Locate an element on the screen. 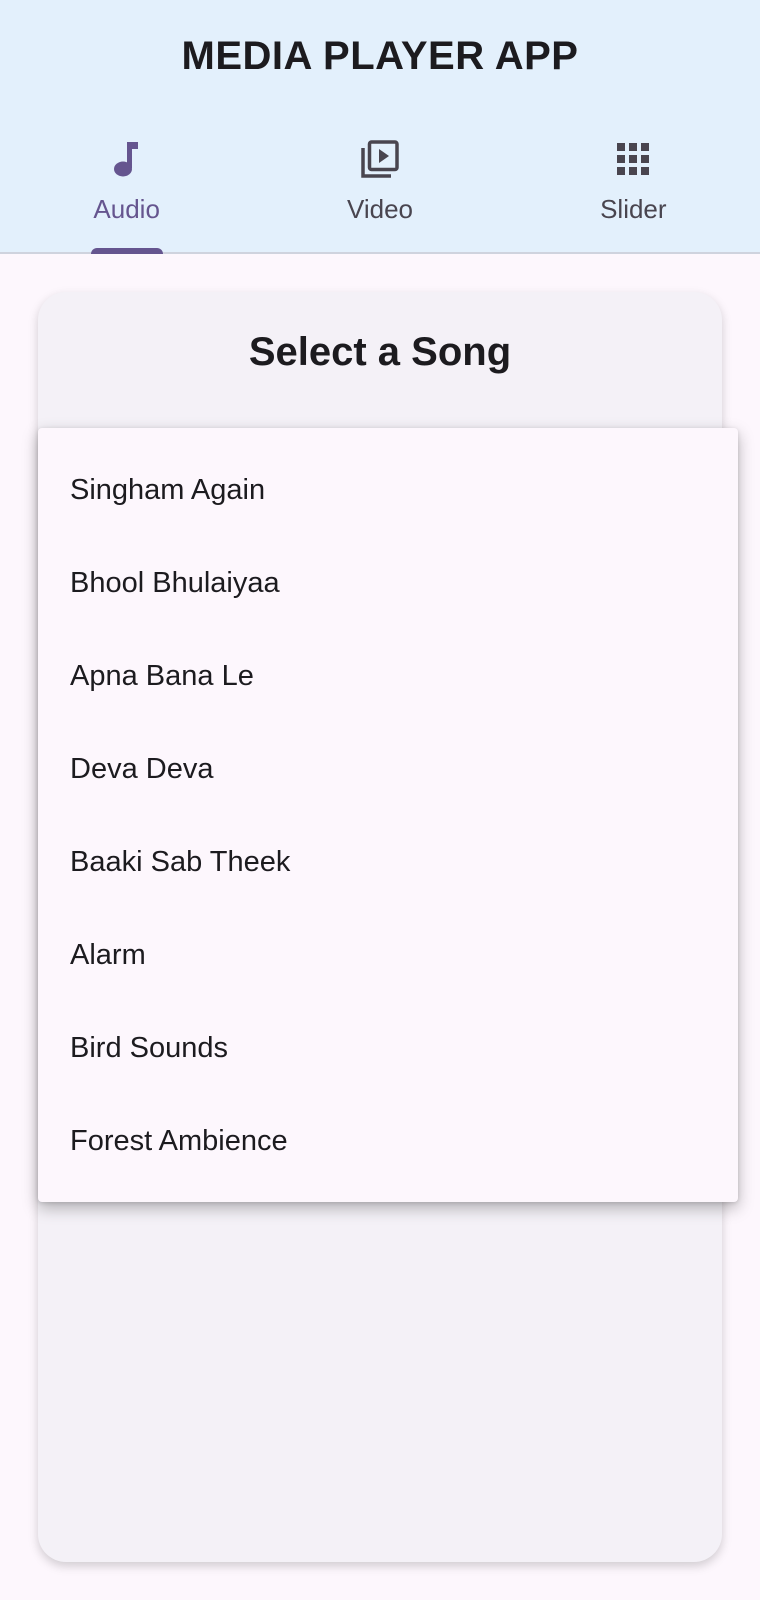 The height and width of the screenshot is (1600, 760). menu-item-deva-deva: Deva Deva is located at coordinates (388, 769).